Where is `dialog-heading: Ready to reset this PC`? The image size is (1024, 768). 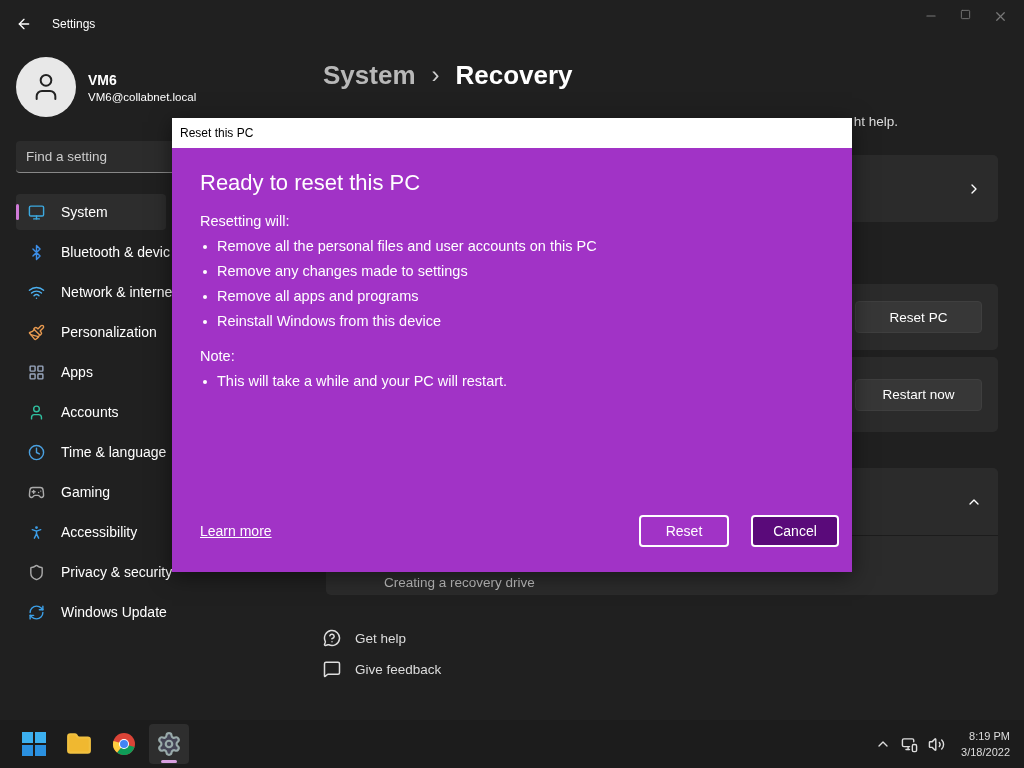 dialog-heading: Ready to reset this PC is located at coordinates (311, 183).